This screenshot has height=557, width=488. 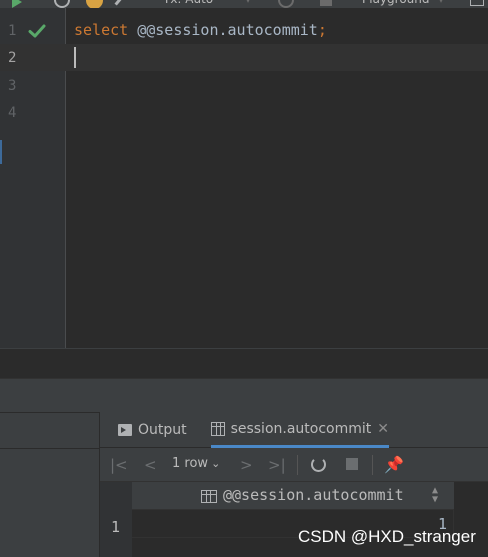 I want to click on chevron-down-icon: ⌄, so click(x=216, y=463).